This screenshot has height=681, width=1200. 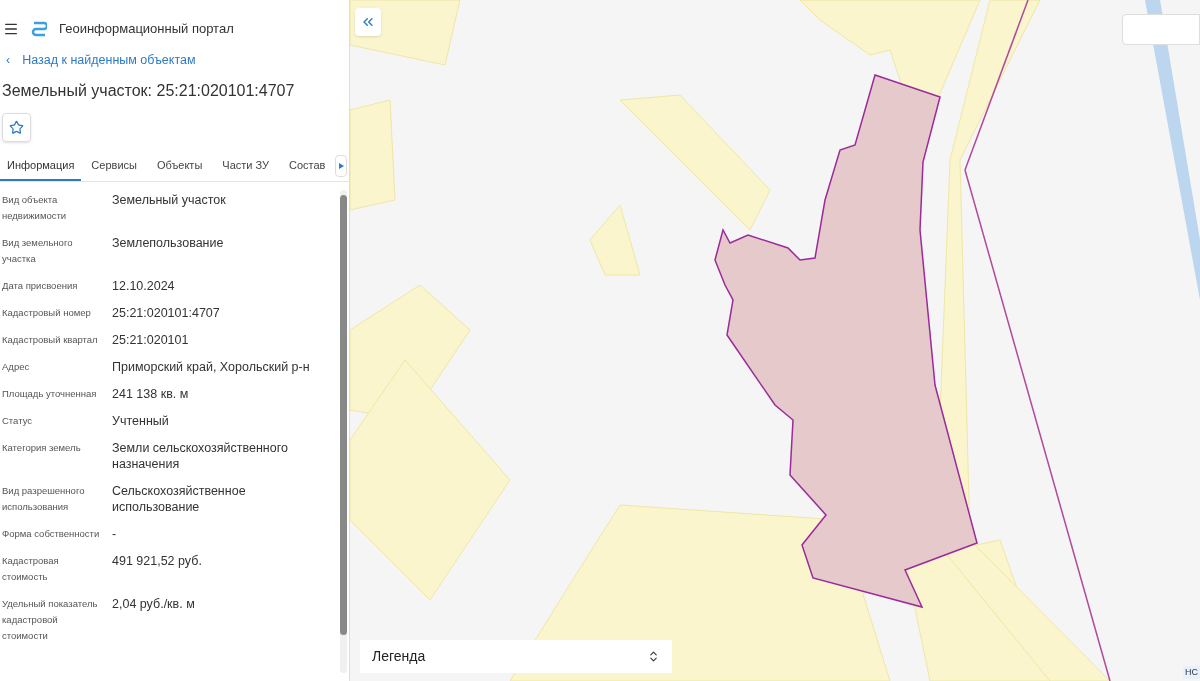 What do you see at coordinates (18, 420) in the screenshot?
I see `attribute-label: Статус` at bounding box center [18, 420].